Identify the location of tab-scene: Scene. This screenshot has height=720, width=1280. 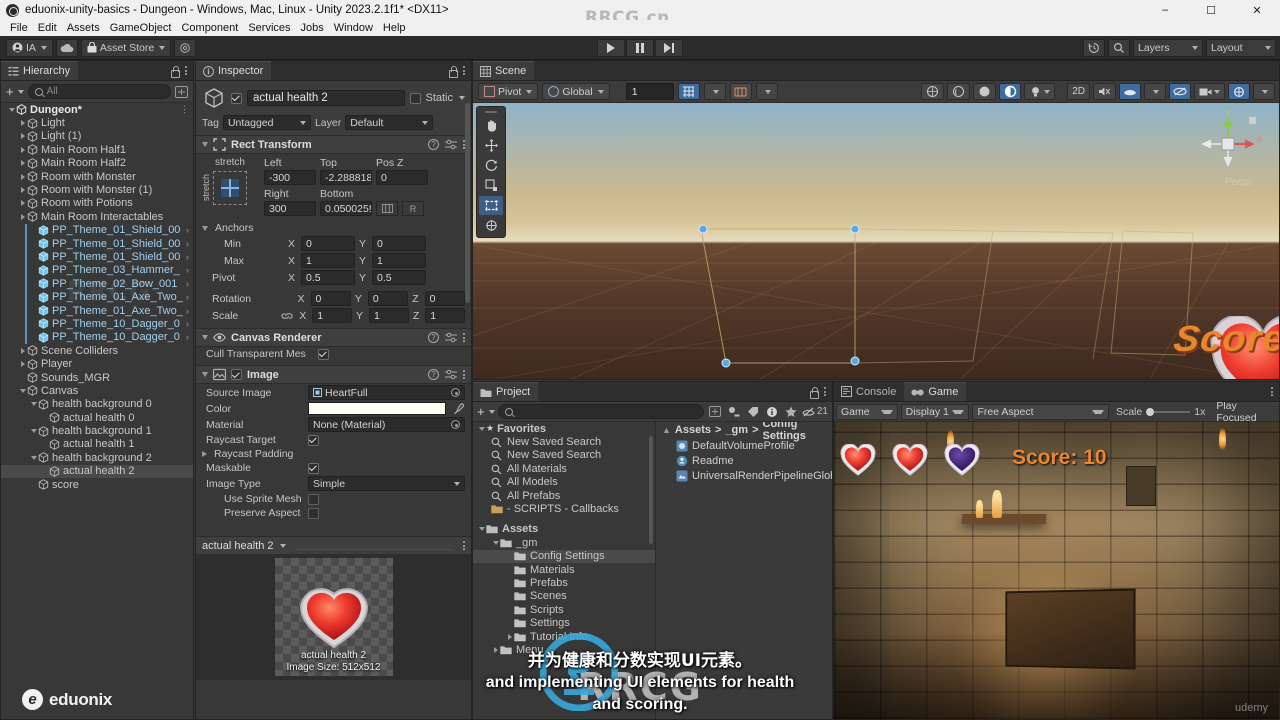
(504, 70).